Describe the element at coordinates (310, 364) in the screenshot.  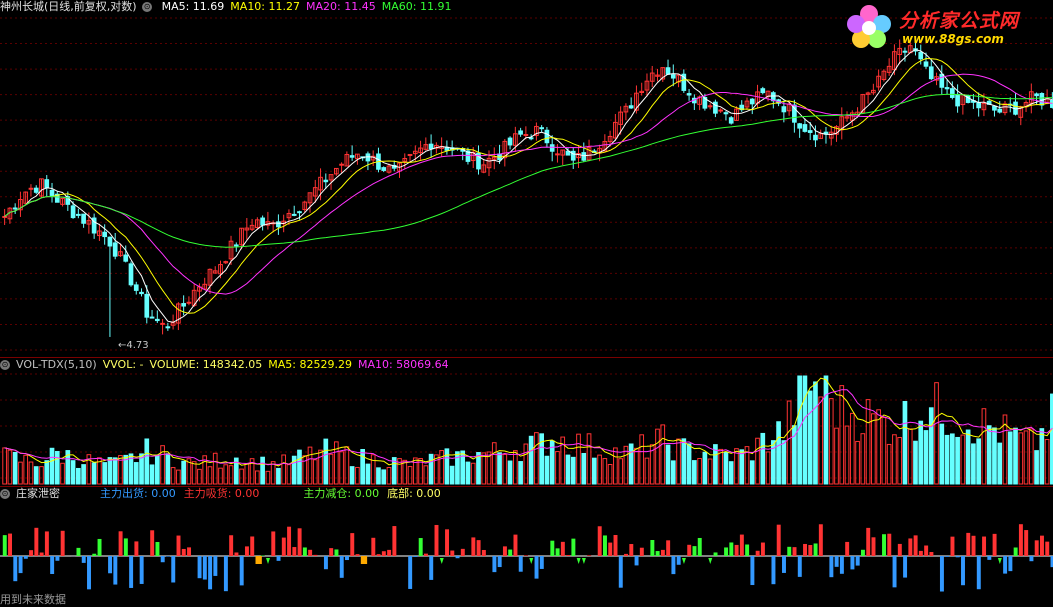
I see `header_vol-3: MA5: 82529.29` at that location.